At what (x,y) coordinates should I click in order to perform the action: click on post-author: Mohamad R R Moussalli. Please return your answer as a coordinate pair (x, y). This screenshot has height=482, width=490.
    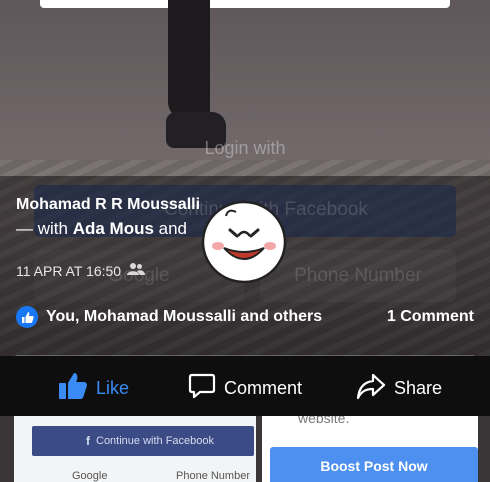
    Looking at the image, I should click on (108, 205).